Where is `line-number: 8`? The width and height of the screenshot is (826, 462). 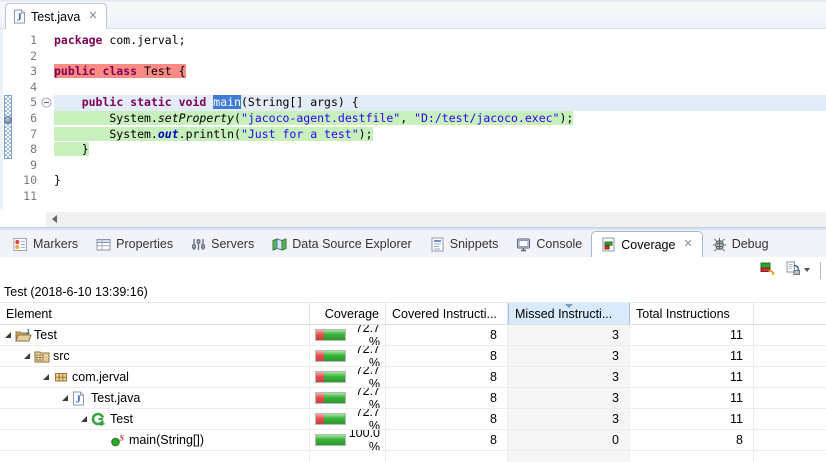
line-number: 8 is located at coordinates (27, 150).